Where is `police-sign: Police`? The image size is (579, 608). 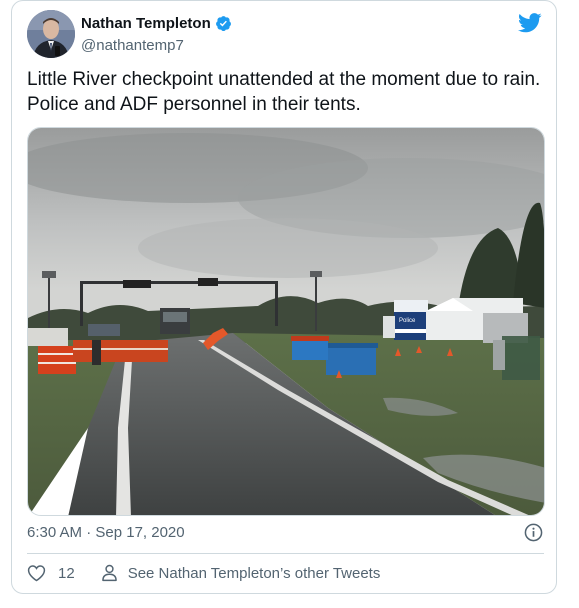
police-sign: Police is located at coordinates (407, 321).